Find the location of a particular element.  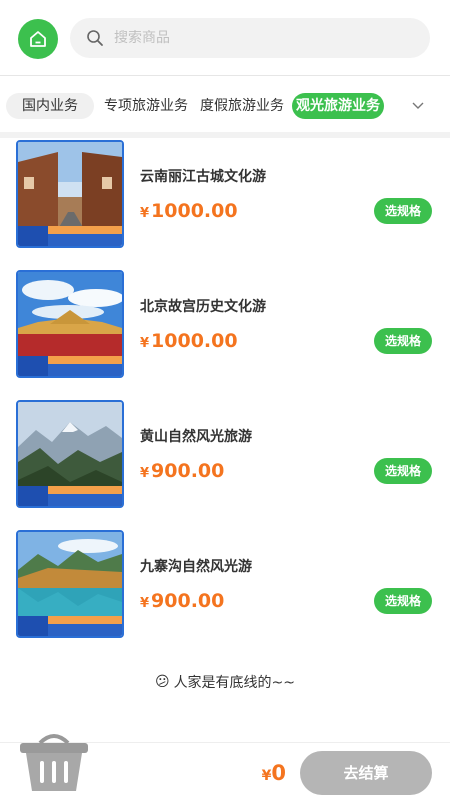

cart-total: ¥0 is located at coordinates (273, 773).